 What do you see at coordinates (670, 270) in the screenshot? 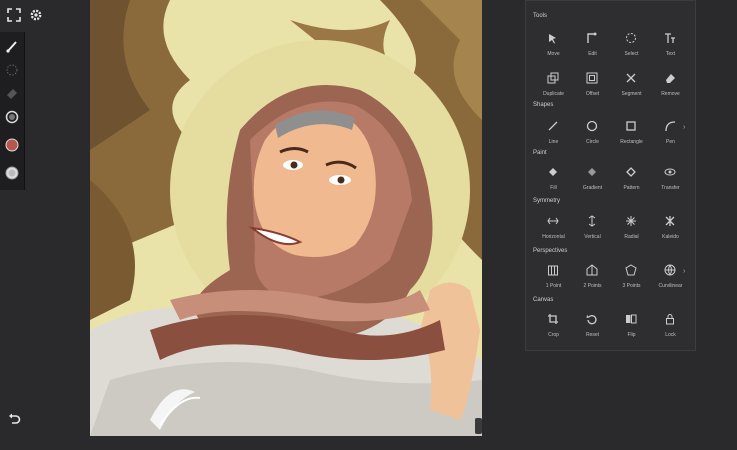
I see `curvilinear-icon` at bounding box center [670, 270].